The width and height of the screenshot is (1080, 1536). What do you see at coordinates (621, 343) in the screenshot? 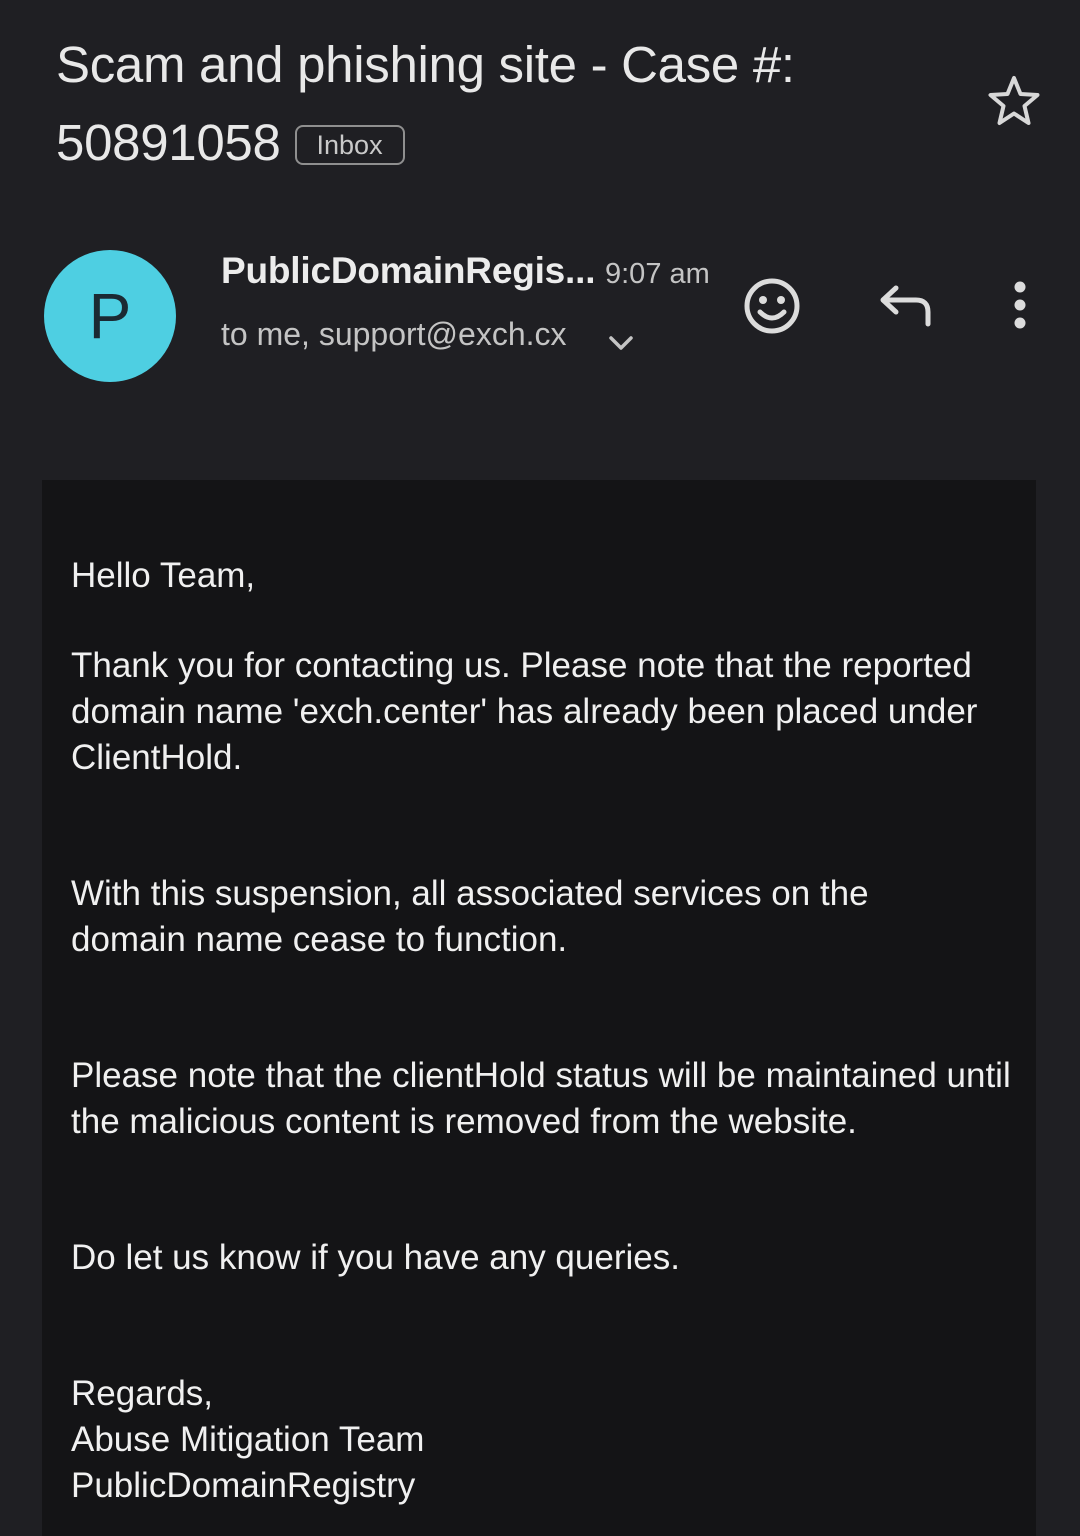
I see `chevron-down-icon` at bounding box center [621, 343].